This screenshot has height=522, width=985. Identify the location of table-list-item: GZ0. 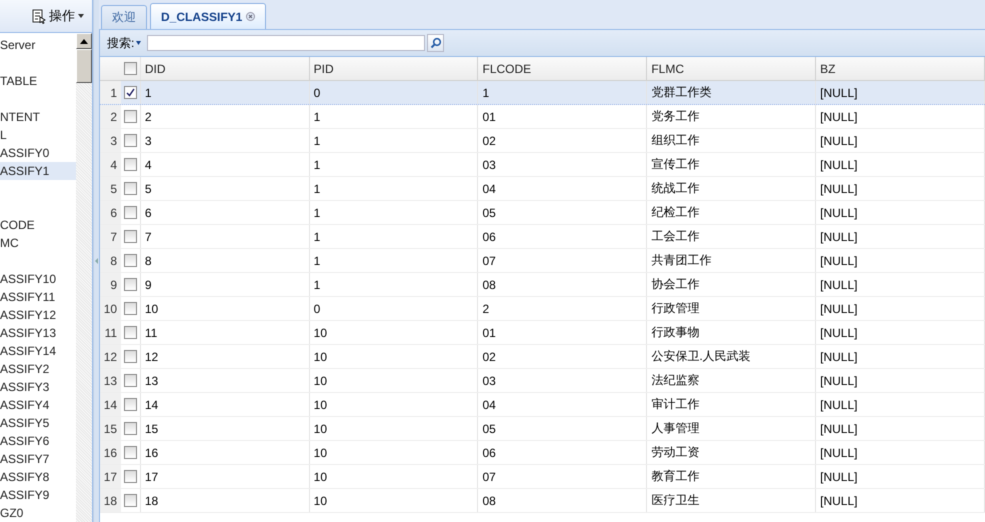
(38, 513).